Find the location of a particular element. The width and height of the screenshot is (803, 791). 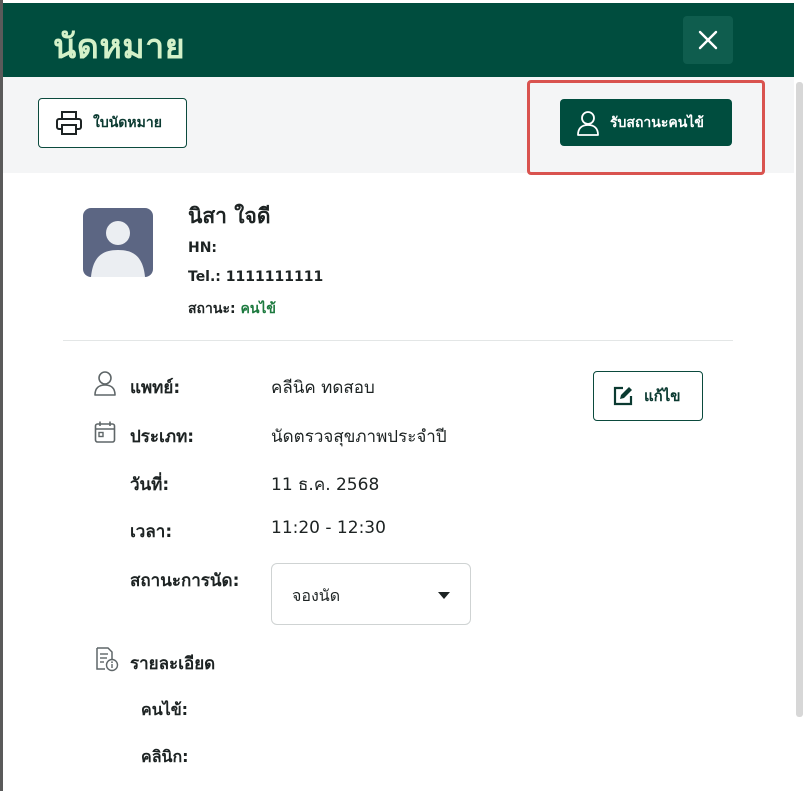

user-icon is located at coordinates (588, 123).